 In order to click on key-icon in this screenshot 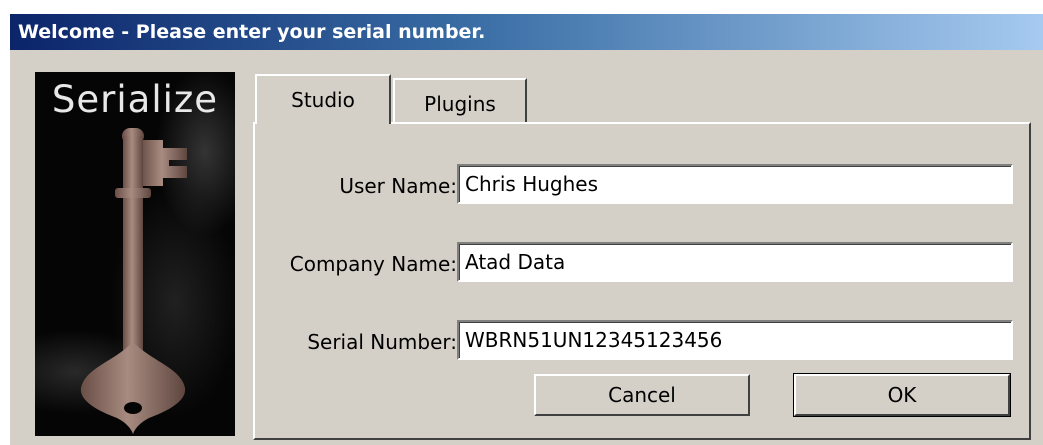, I will do `click(133, 281)`.